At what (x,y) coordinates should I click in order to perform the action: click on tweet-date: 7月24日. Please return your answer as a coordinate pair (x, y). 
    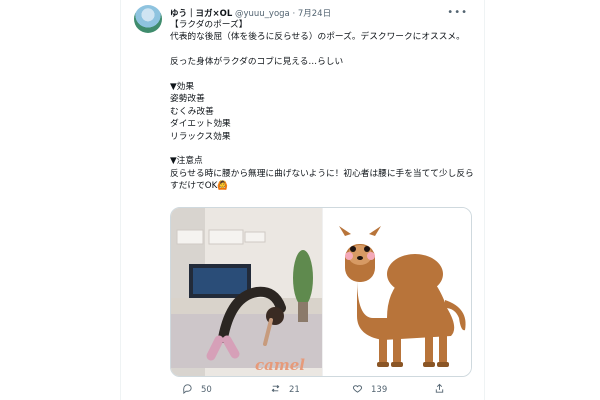
    Looking at the image, I should click on (314, 14).